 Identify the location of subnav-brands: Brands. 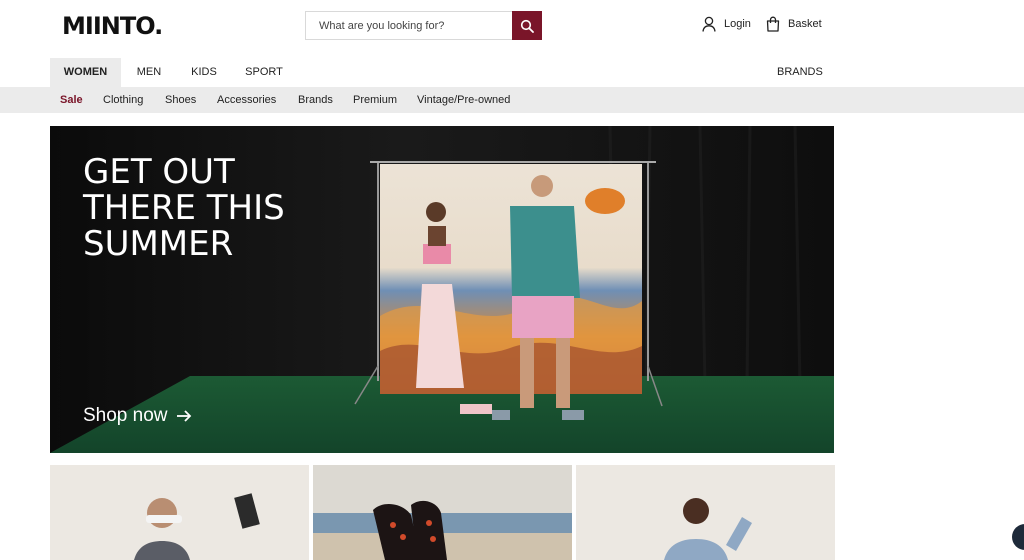
(315, 100).